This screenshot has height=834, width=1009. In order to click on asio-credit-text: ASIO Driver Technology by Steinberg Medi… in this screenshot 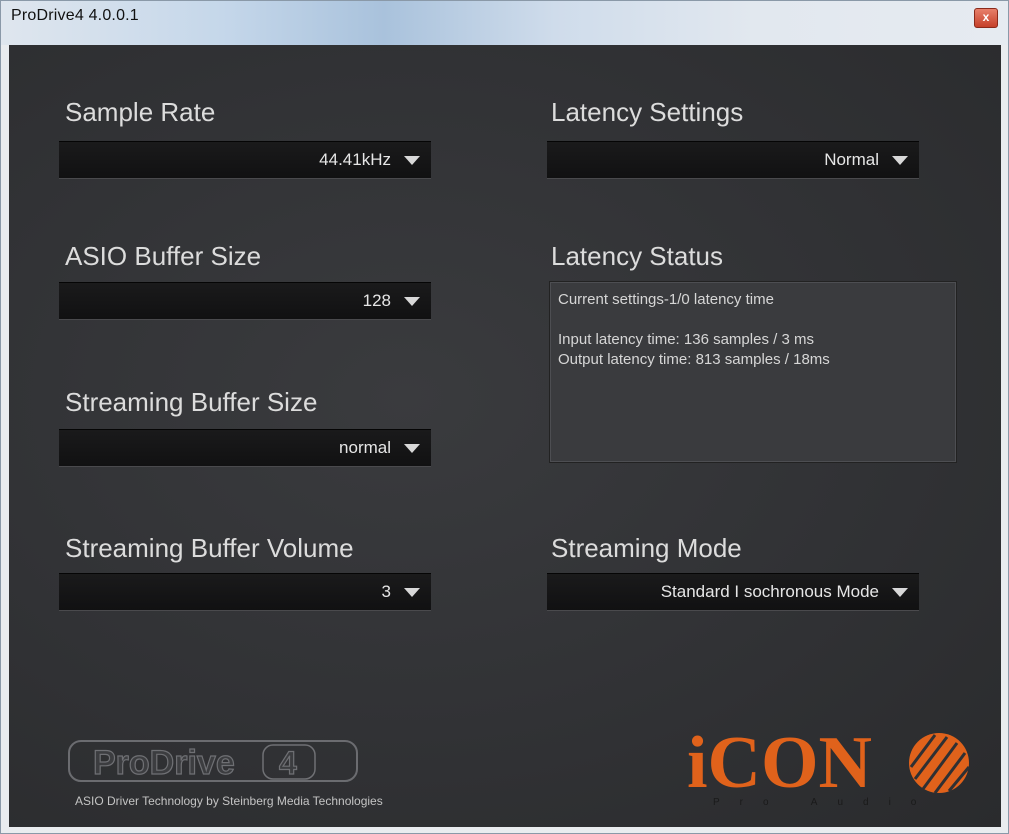, I will do `click(229, 801)`.